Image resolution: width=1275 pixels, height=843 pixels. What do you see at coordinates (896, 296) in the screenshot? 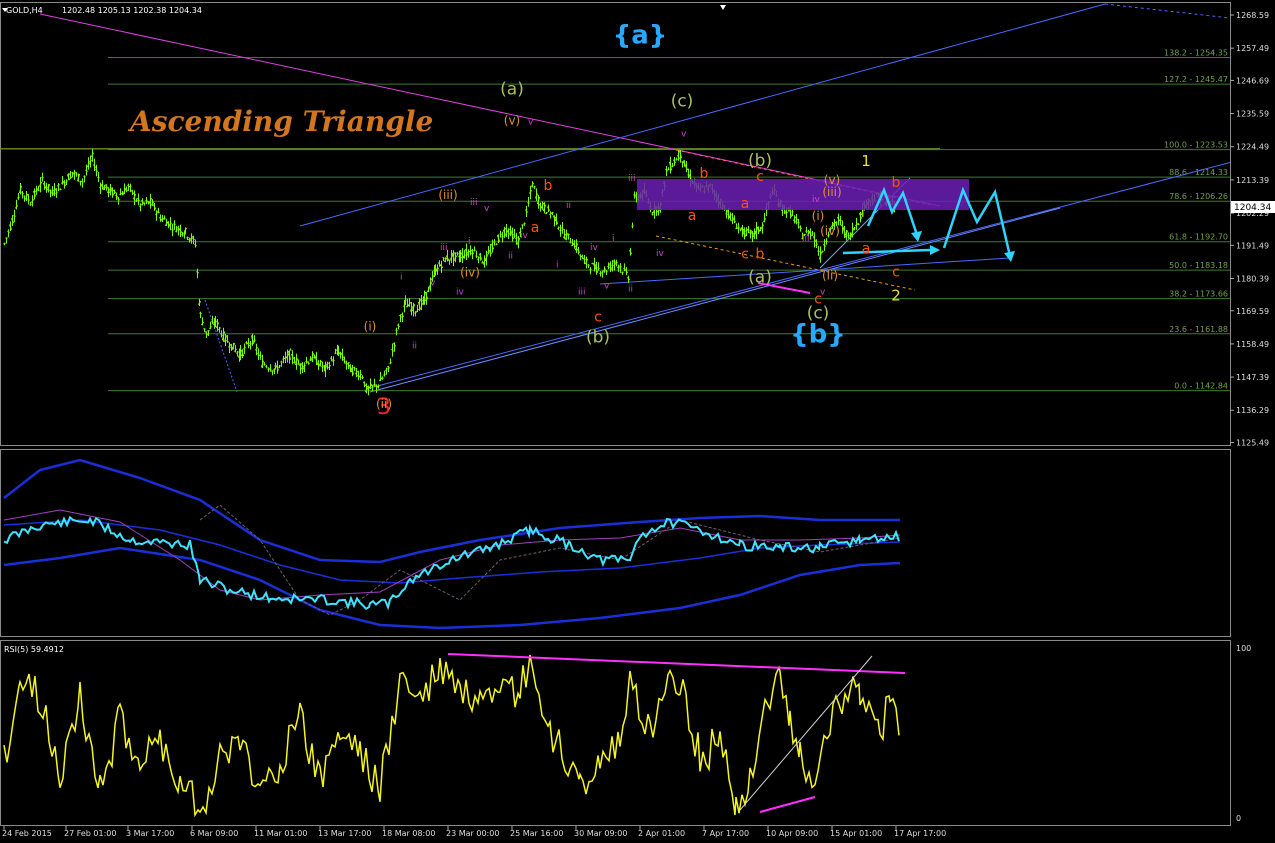
I see `wave-label: 2` at bounding box center [896, 296].